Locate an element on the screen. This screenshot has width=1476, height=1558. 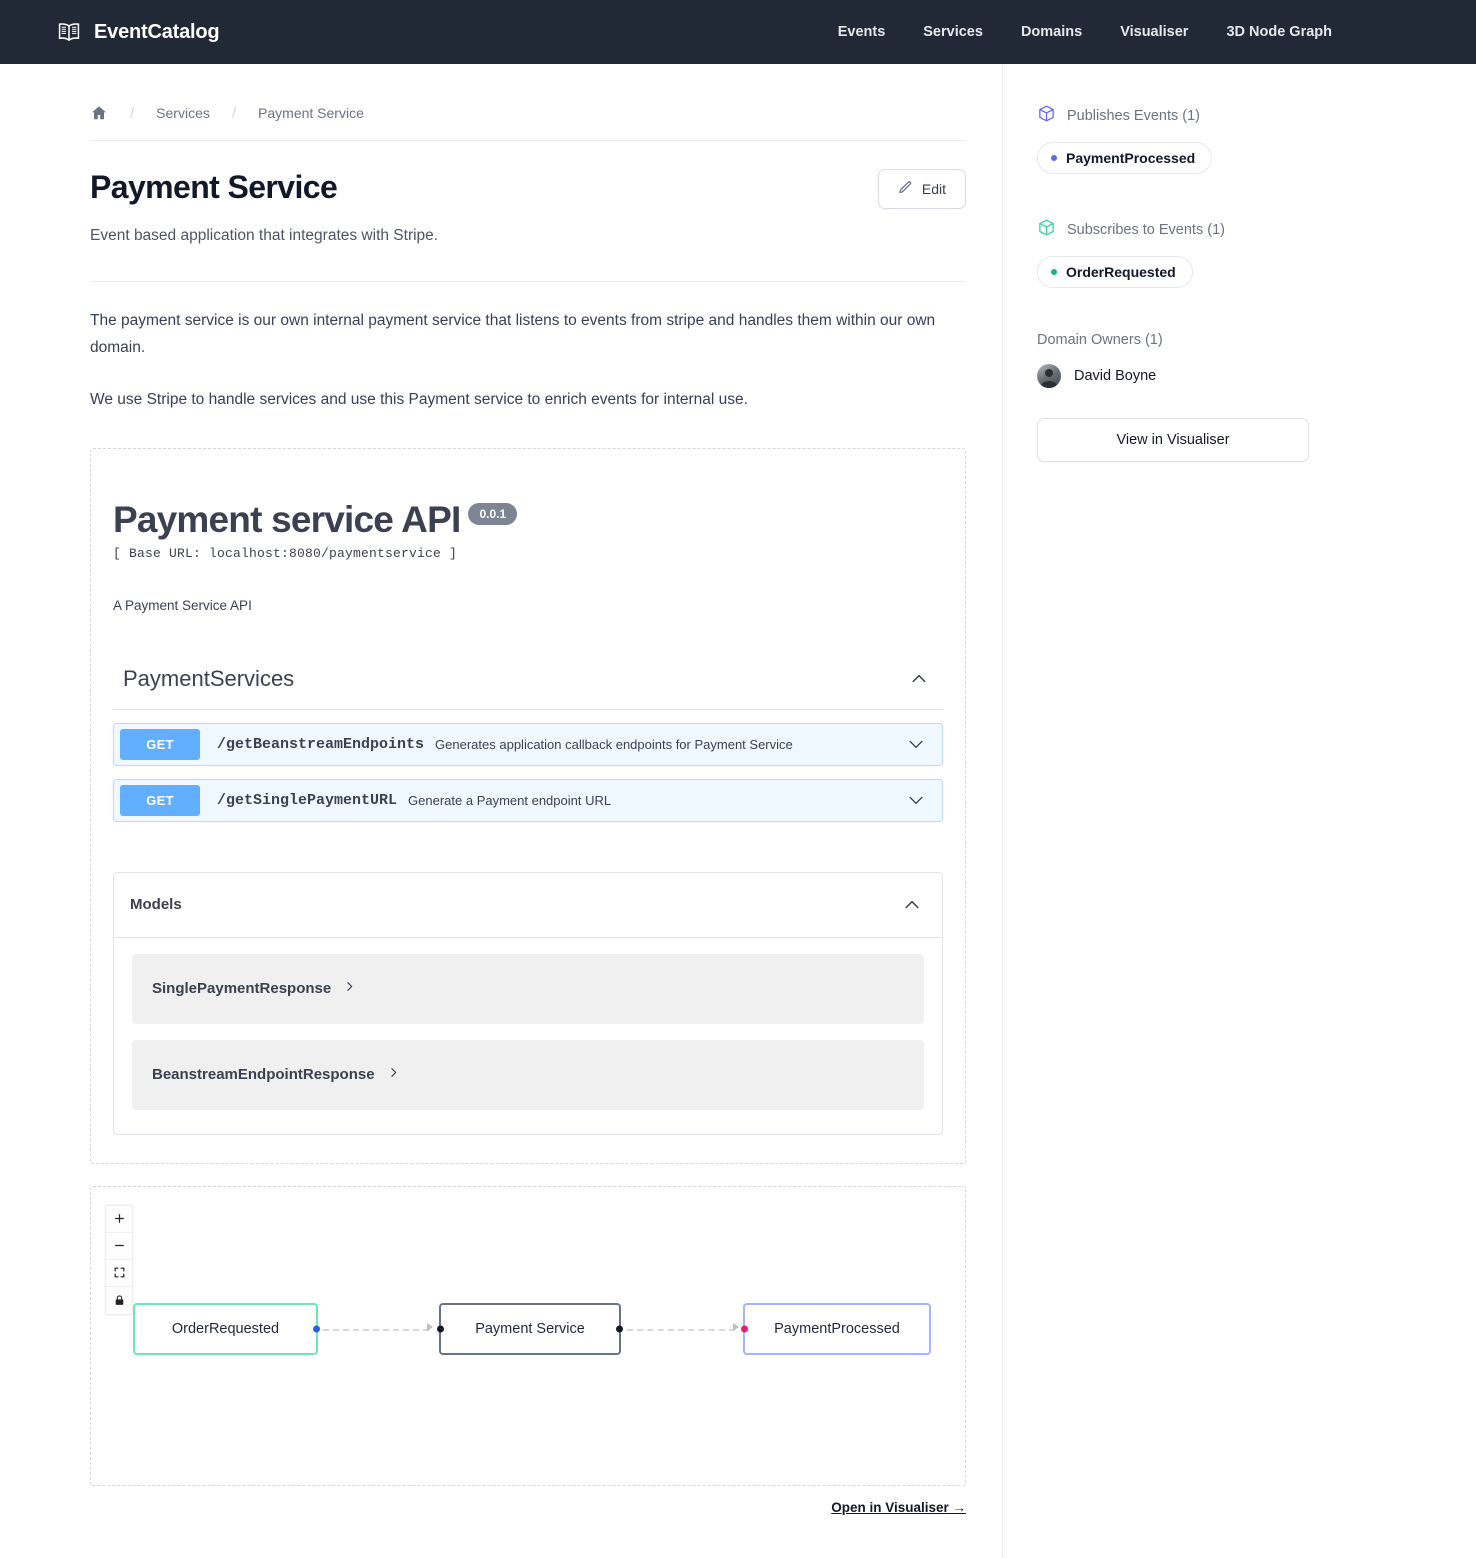
models-header: Models is located at coordinates (528, 905).